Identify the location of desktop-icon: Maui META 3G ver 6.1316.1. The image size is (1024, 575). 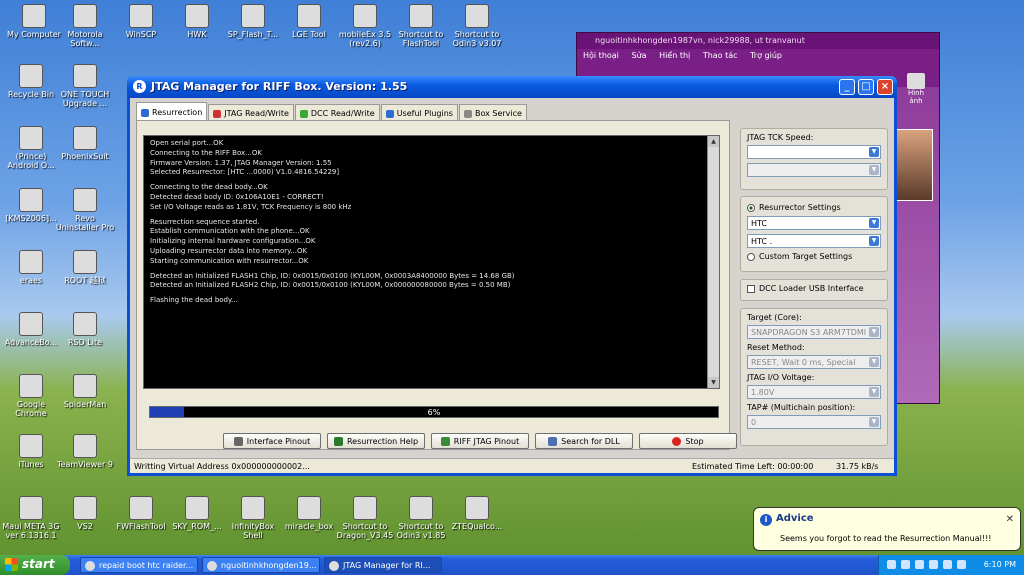
(31, 518).